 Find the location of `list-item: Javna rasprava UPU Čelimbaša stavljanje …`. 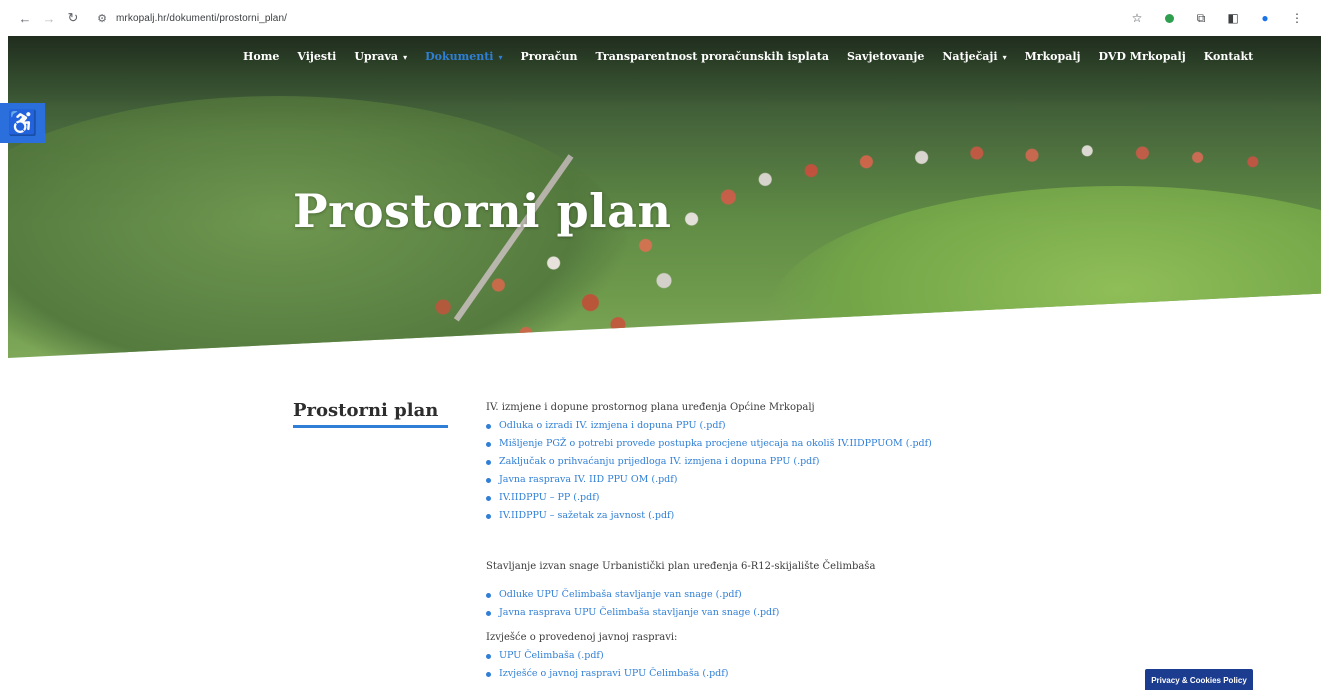

list-item: Javna rasprava UPU Čelimbaša stavljanje … is located at coordinates (836, 613).